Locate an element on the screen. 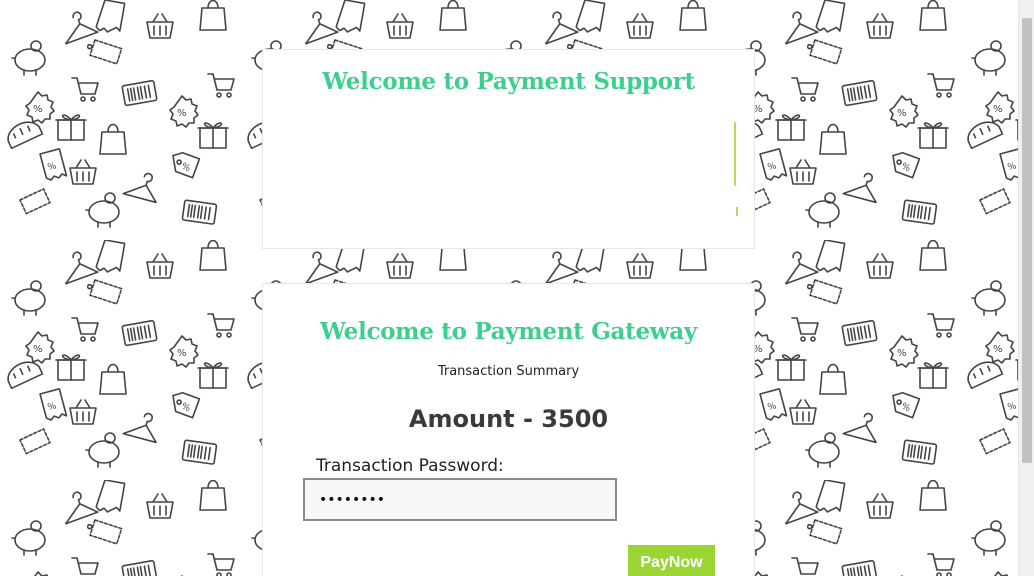 The width and height of the screenshot is (1034, 576). support-chat-frame-marker is located at coordinates (737, 211).